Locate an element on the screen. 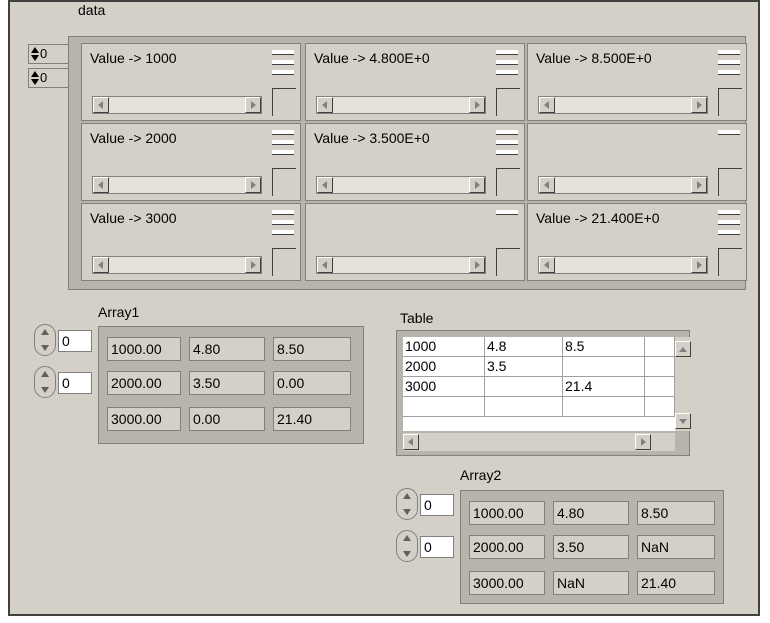 The width and height of the screenshot is (770, 623). data-row-index: 0 is located at coordinates (50, 54).